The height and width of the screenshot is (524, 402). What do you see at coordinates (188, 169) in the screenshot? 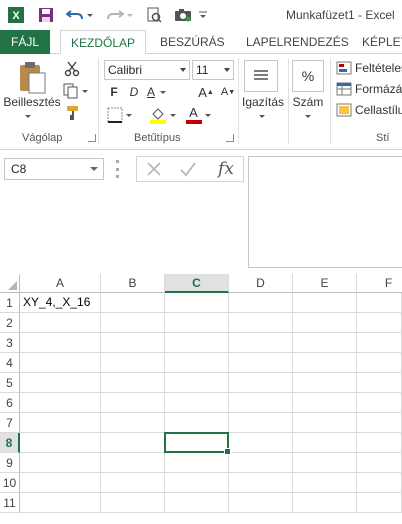
I see `enter-entry-icon` at bounding box center [188, 169].